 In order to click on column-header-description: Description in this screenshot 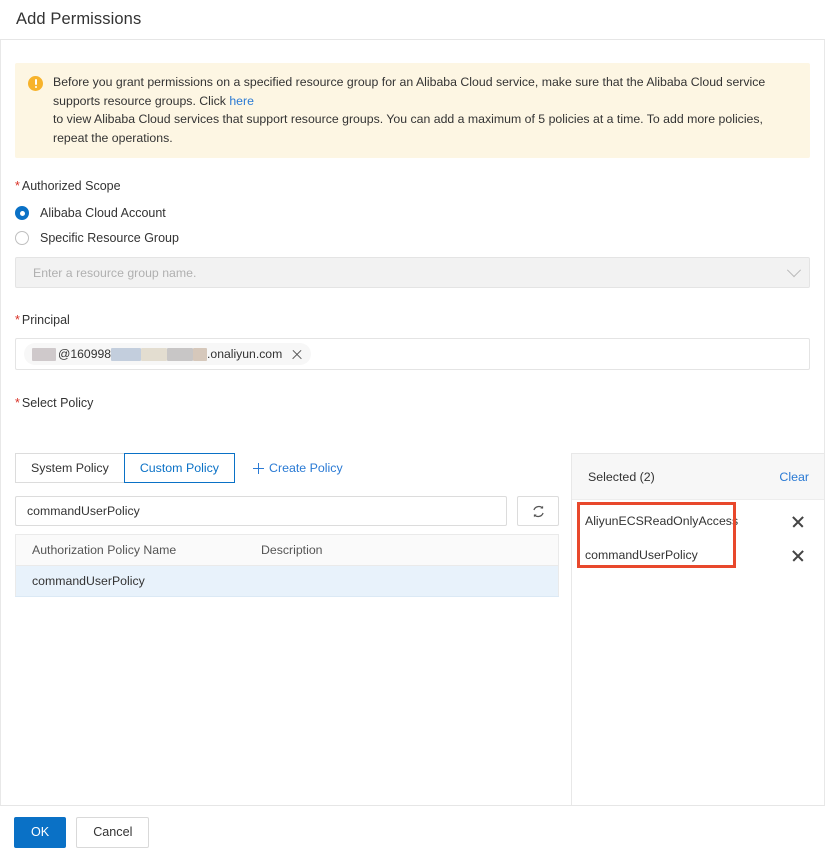, I will do `click(402, 550)`.